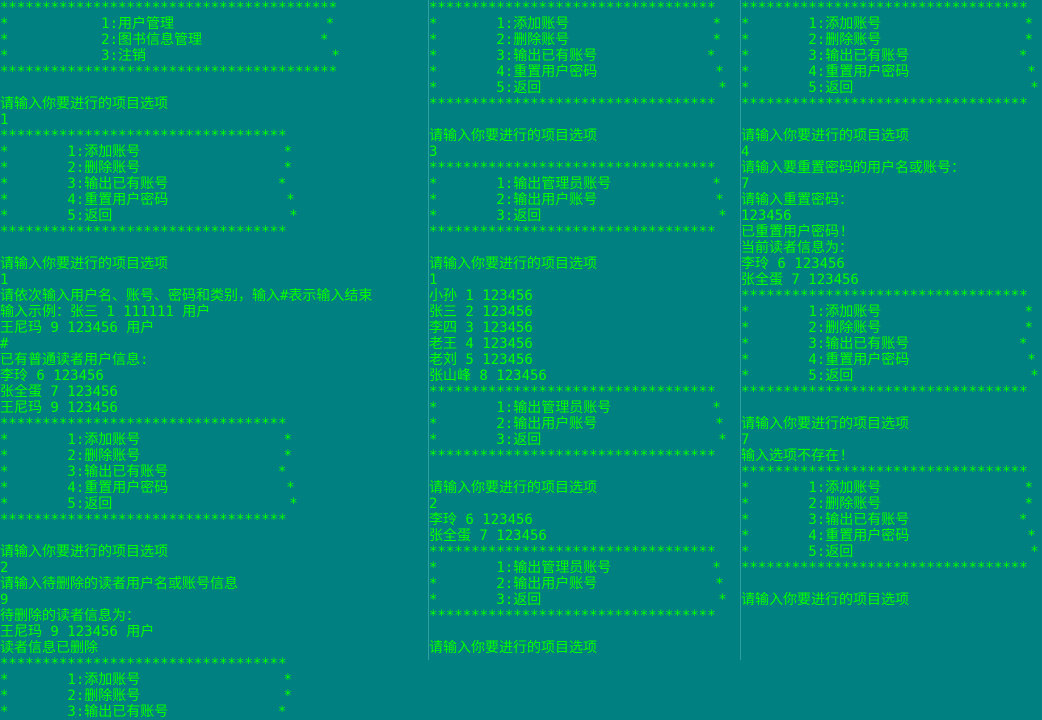 This screenshot has width=1042, height=720. I want to click on console-line: 3, so click(433, 152).